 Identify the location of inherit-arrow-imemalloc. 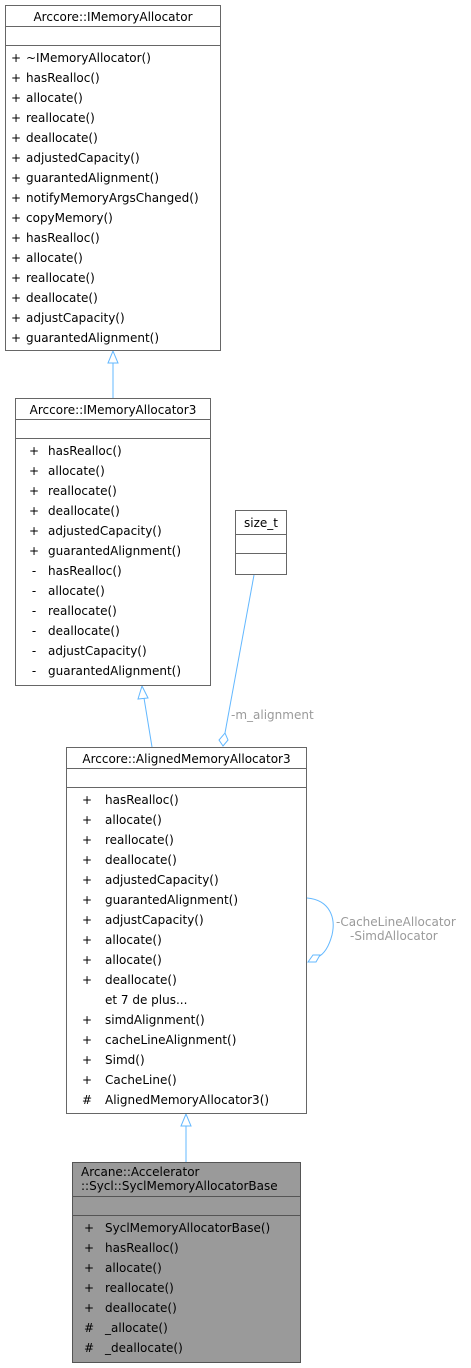
(113, 356).